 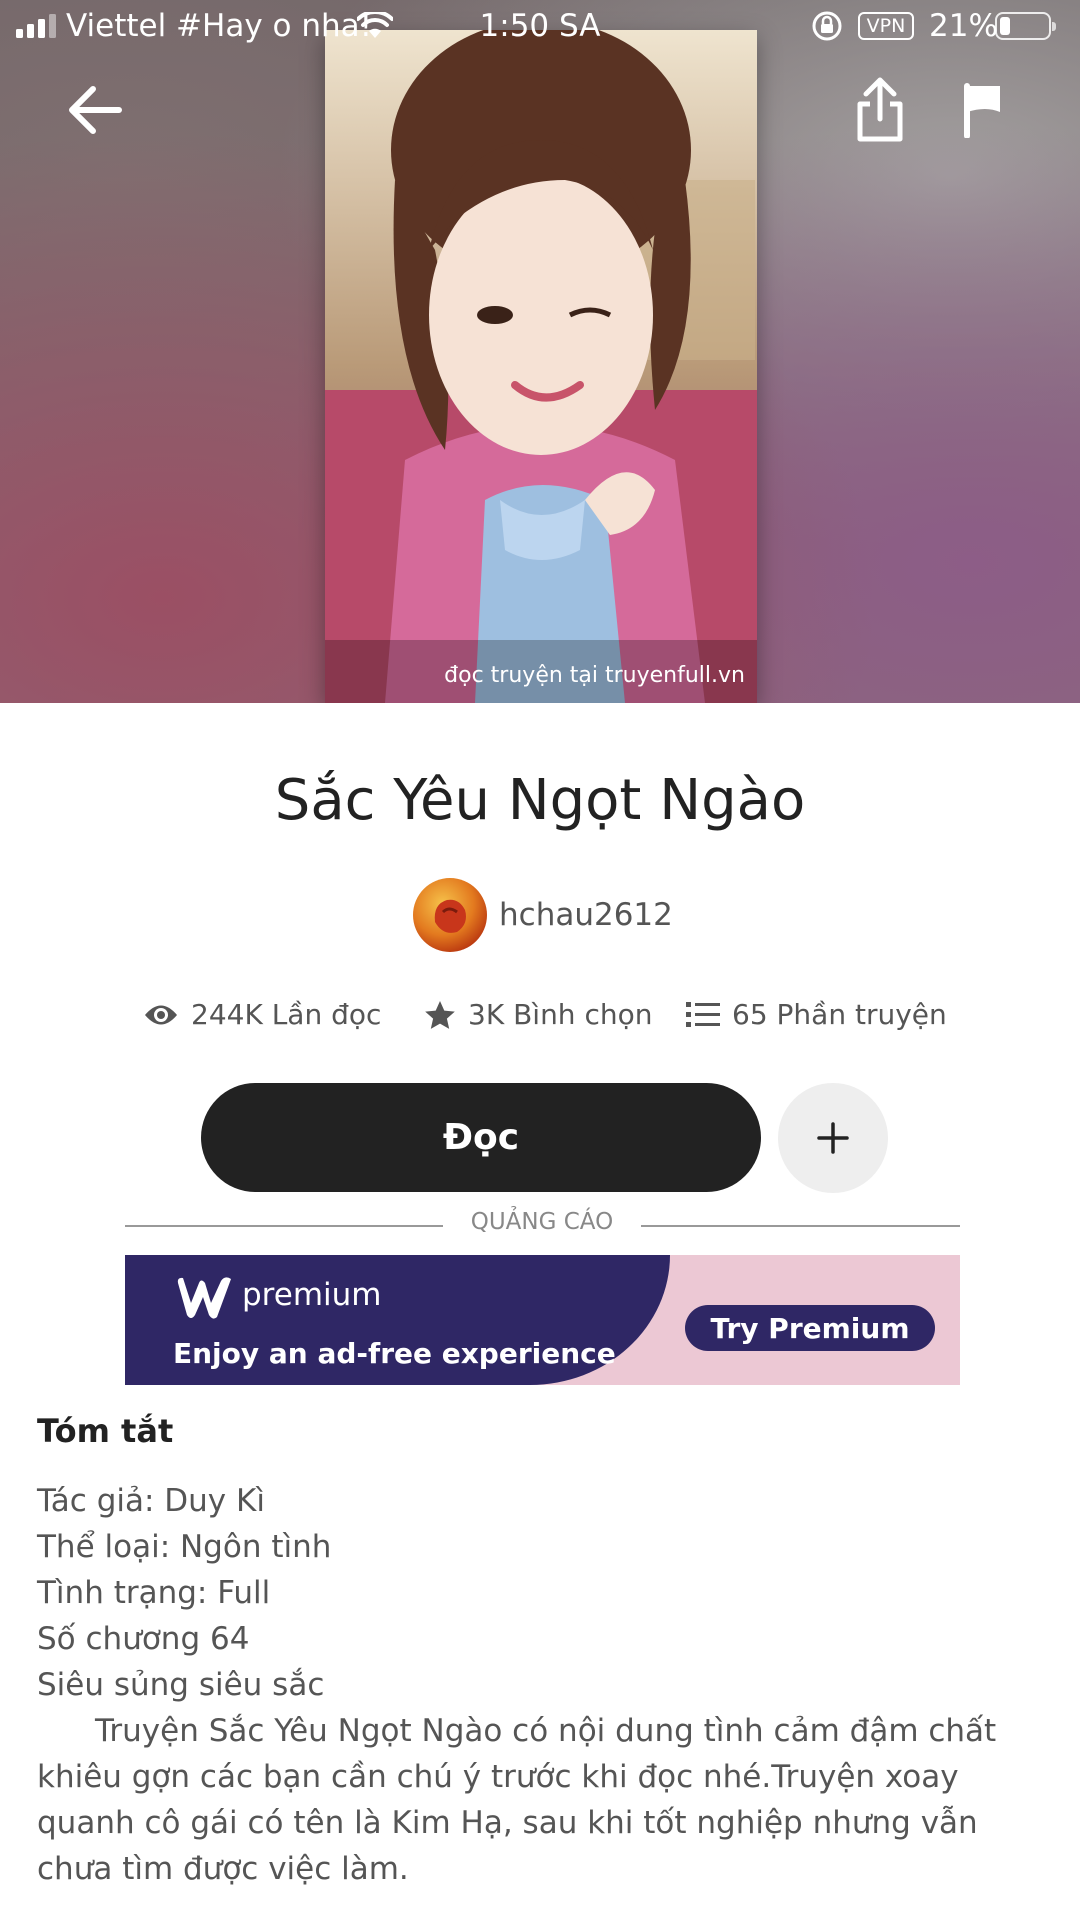 I want to click on summary-genre: Thể loại: Ngôn tình, so click(x=184, y=1547).